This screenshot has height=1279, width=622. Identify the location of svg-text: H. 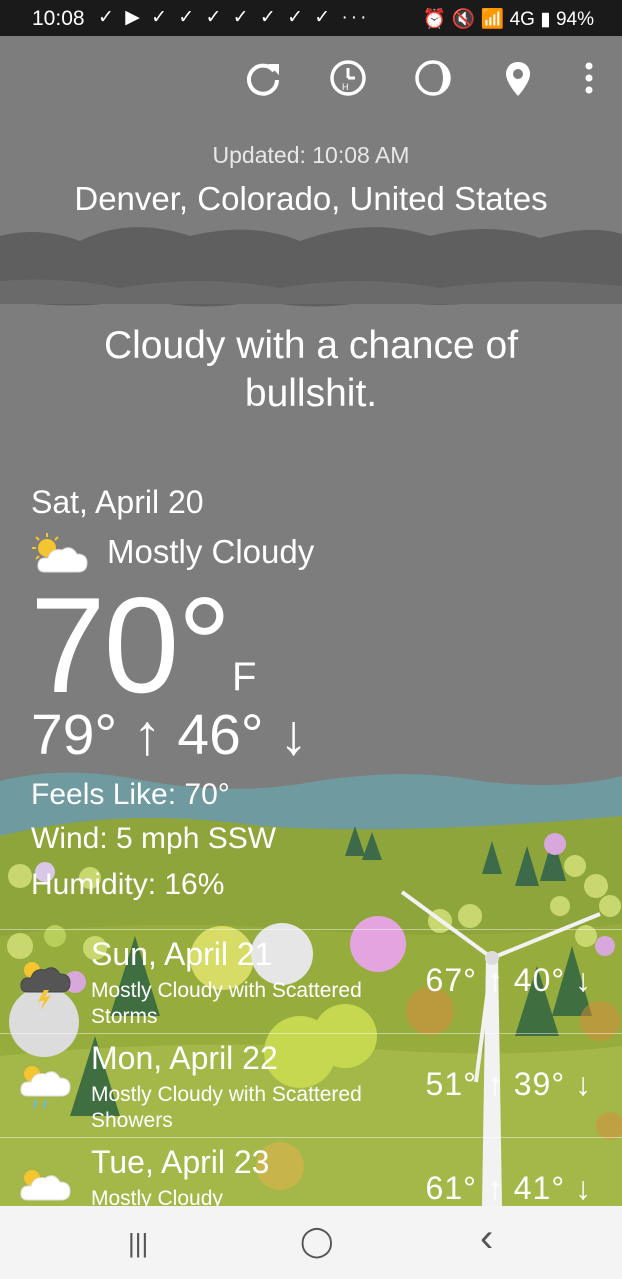
(345, 87).